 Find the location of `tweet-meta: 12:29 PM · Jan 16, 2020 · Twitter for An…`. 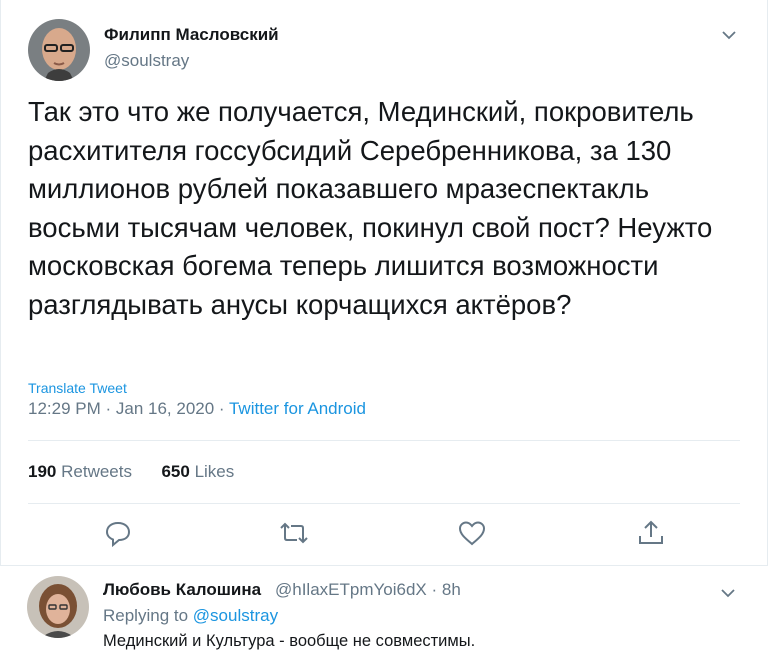

tweet-meta: 12:29 PM · Jan 16, 2020 · Twitter for An… is located at coordinates (197, 409).